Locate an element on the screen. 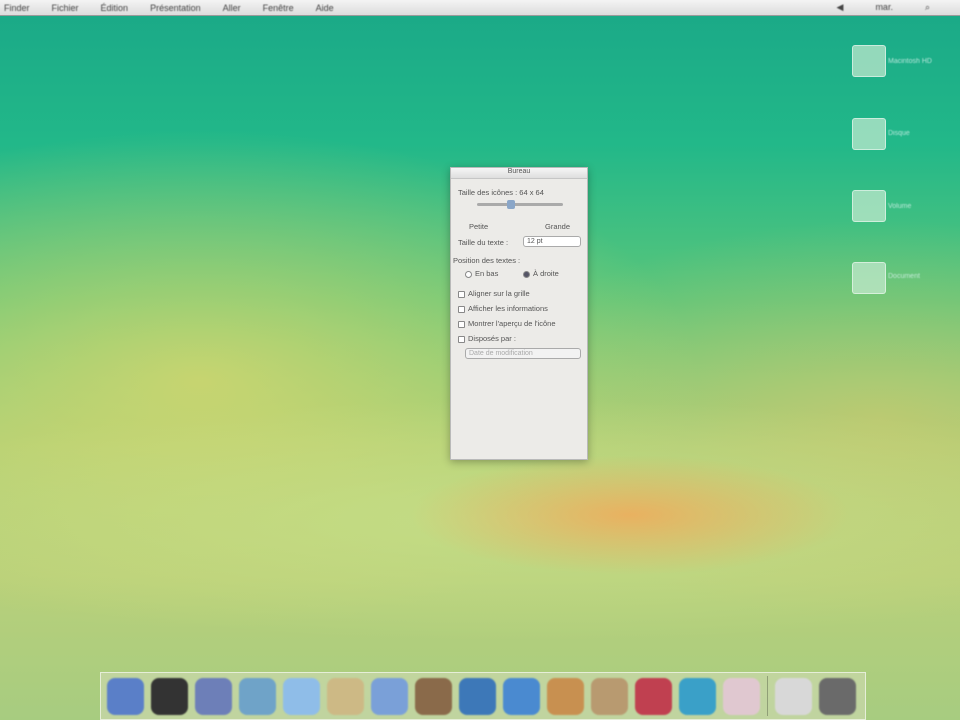 This screenshot has width=960, height=720. checkbox-label: Disposés par : is located at coordinates (492, 338).